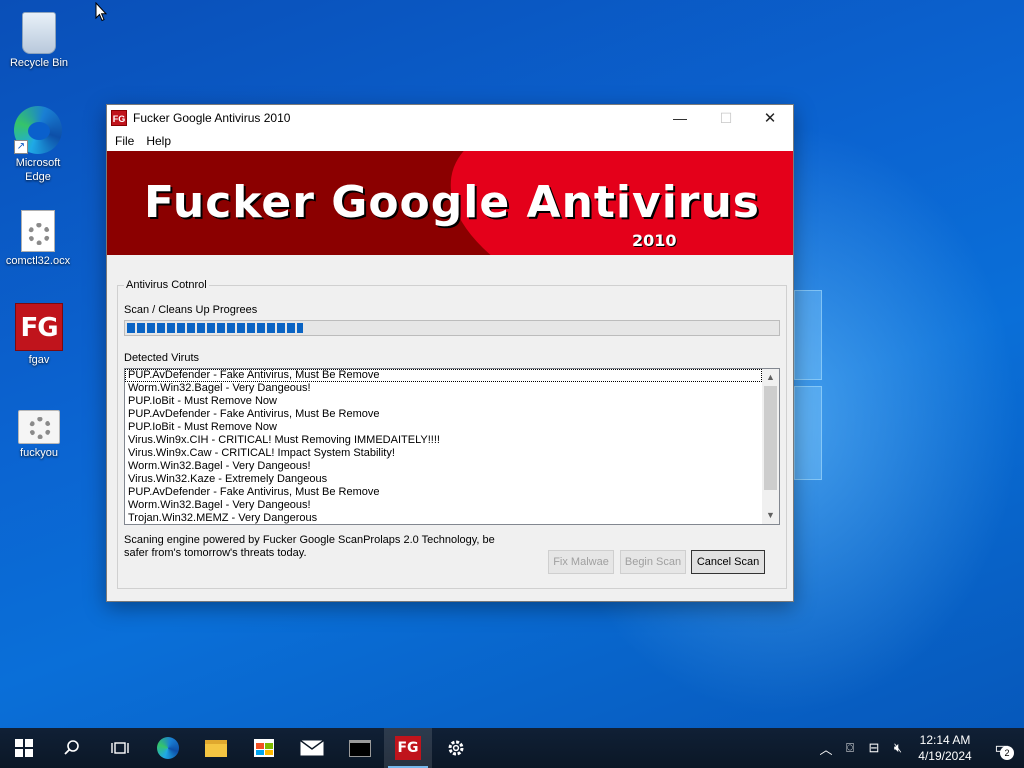 The height and width of the screenshot is (768, 1024). I want to click on scan-progress-bar, so click(452, 328).